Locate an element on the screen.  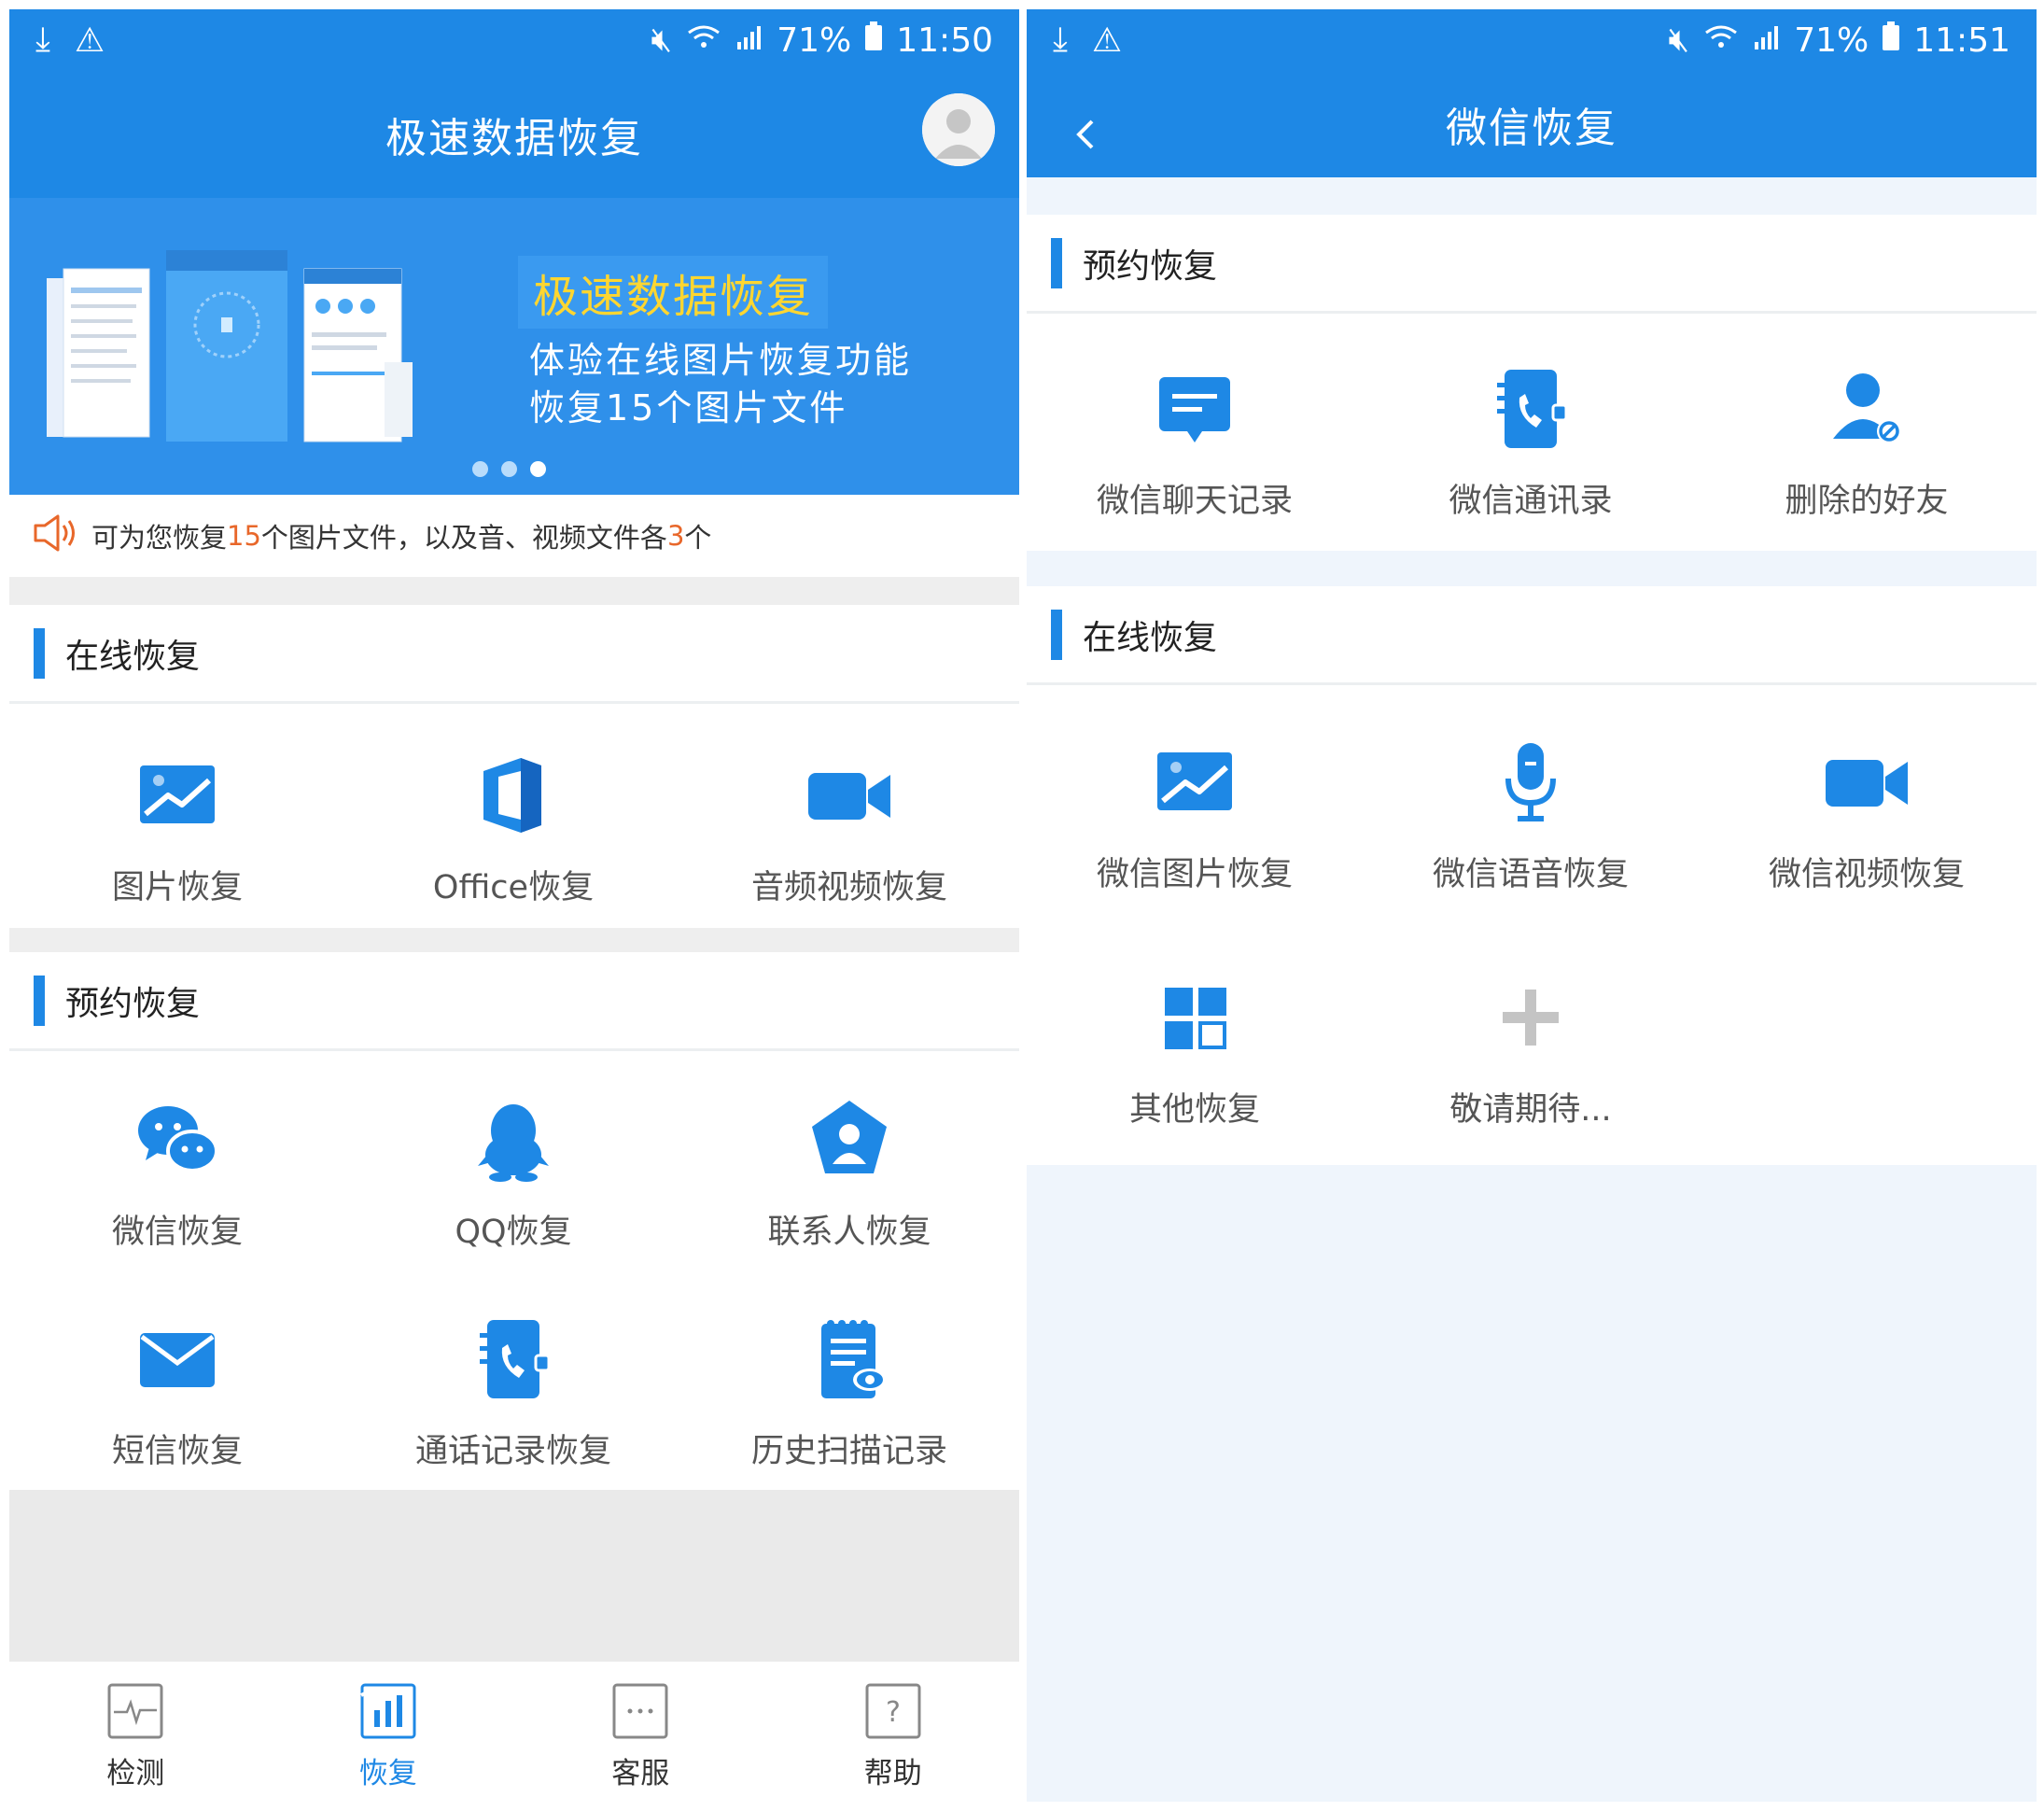
grid-item-label: Office恢复 is located at coordinates (513, 887).